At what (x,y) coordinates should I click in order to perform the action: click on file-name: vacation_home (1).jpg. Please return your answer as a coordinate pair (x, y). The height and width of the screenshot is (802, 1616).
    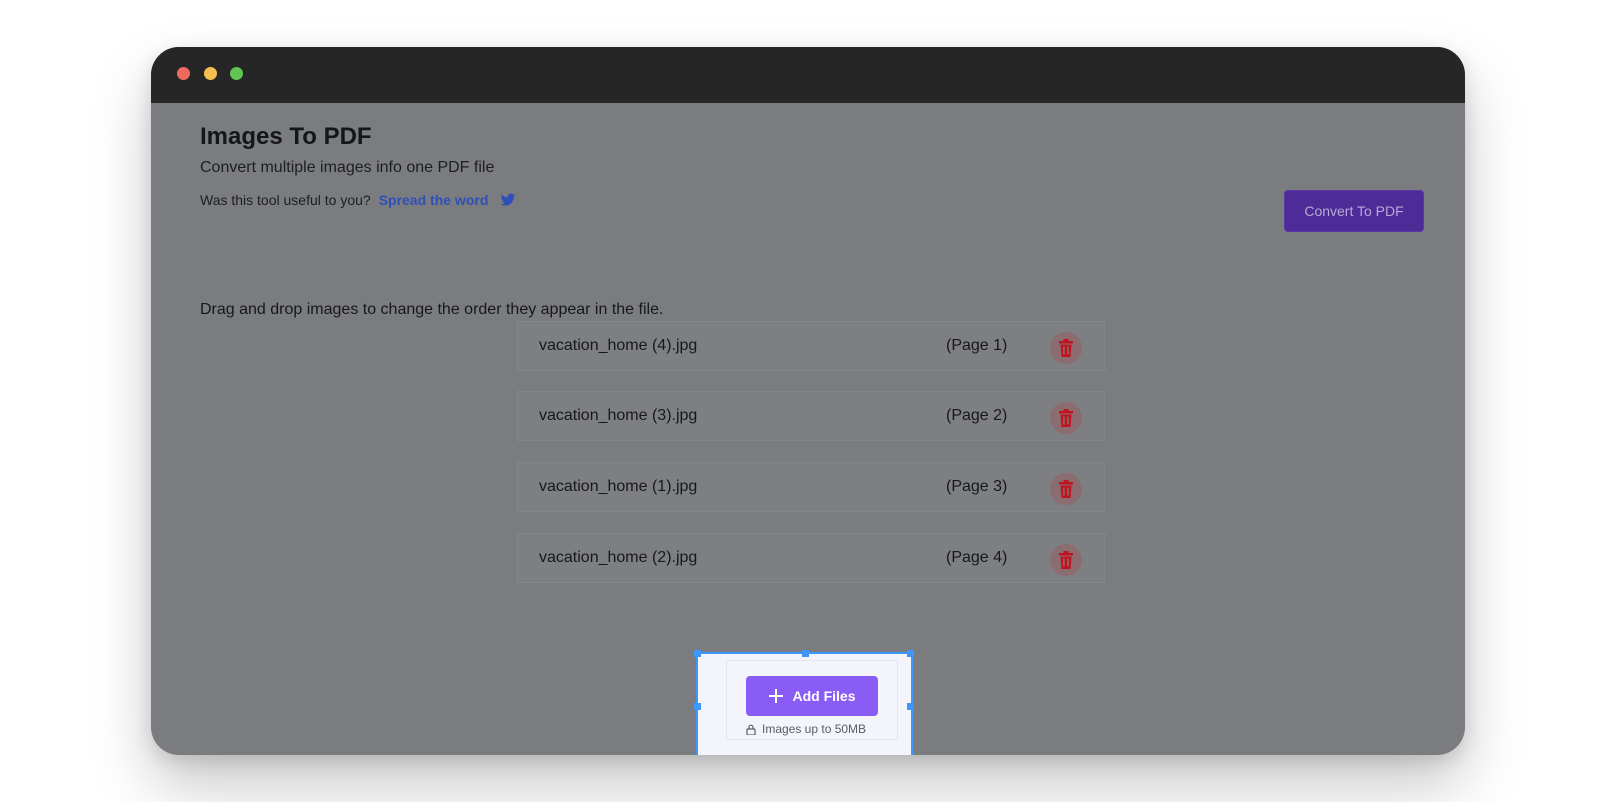
    Looking at the image, I should click on (618, 486).